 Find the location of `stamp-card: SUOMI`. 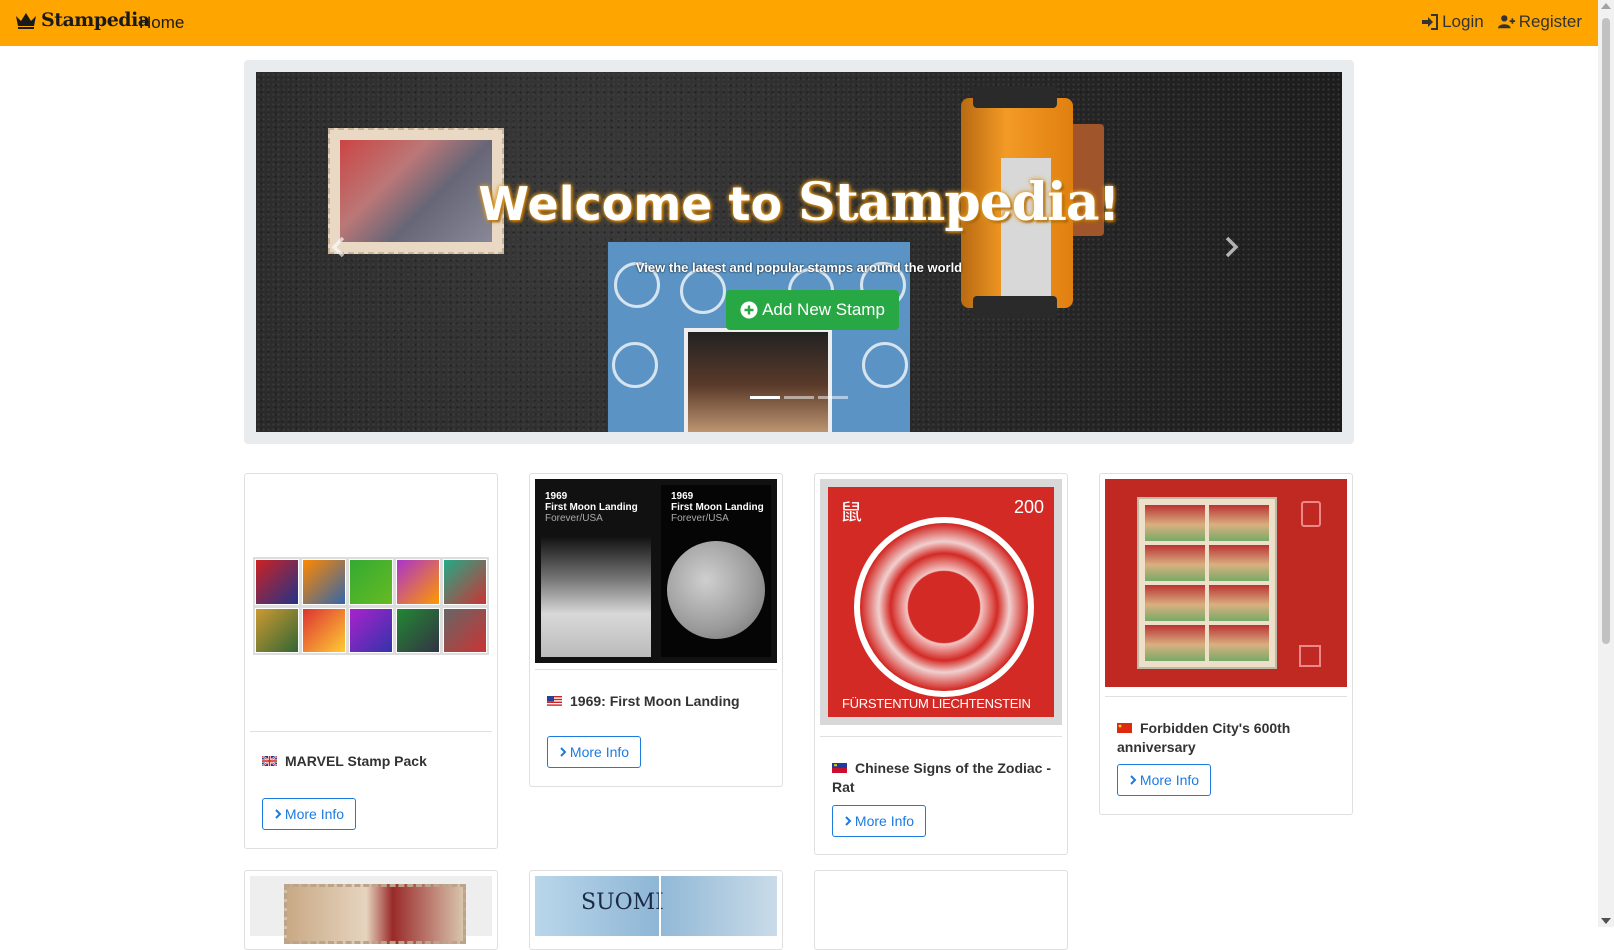

stamp-card: SUOMI is located at coordinates (656, 910).